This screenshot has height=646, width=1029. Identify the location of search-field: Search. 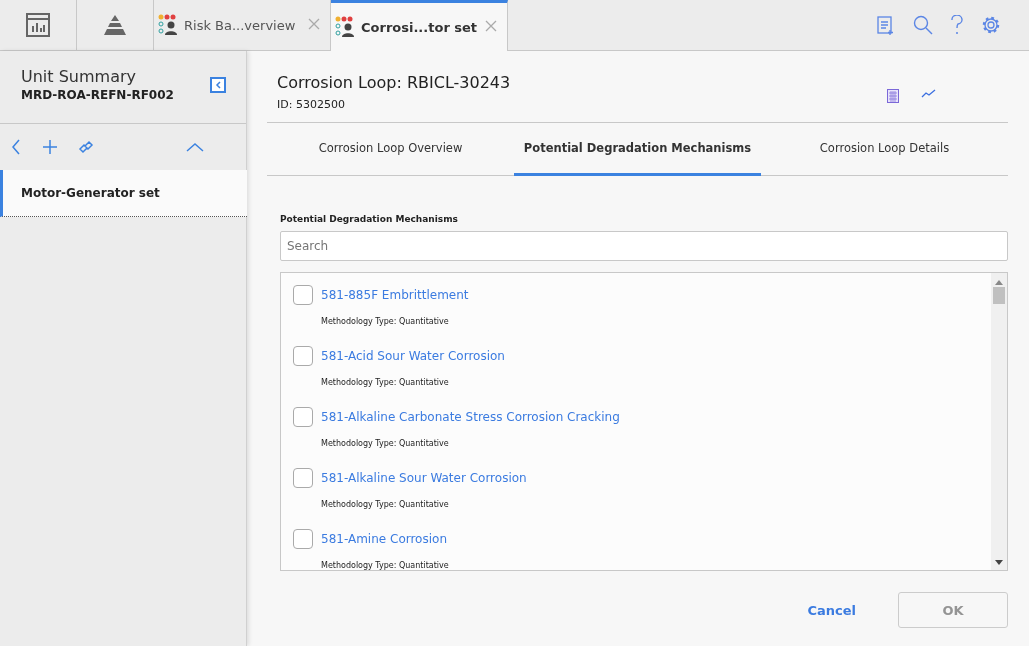
(644, 246).